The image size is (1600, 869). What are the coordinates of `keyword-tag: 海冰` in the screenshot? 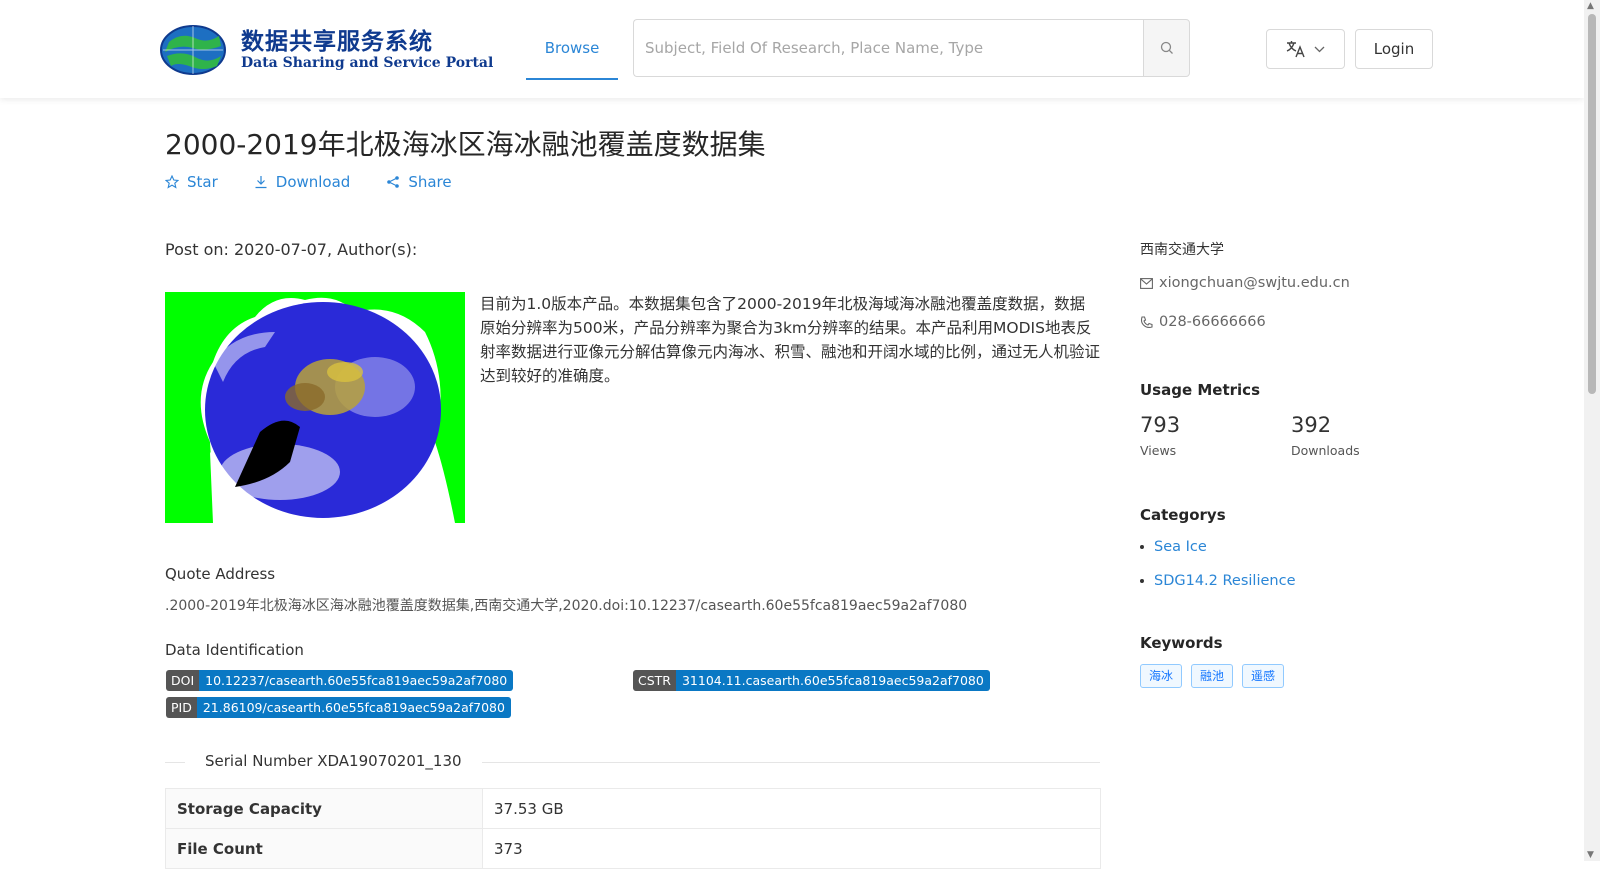 It's located at (1161, 676).